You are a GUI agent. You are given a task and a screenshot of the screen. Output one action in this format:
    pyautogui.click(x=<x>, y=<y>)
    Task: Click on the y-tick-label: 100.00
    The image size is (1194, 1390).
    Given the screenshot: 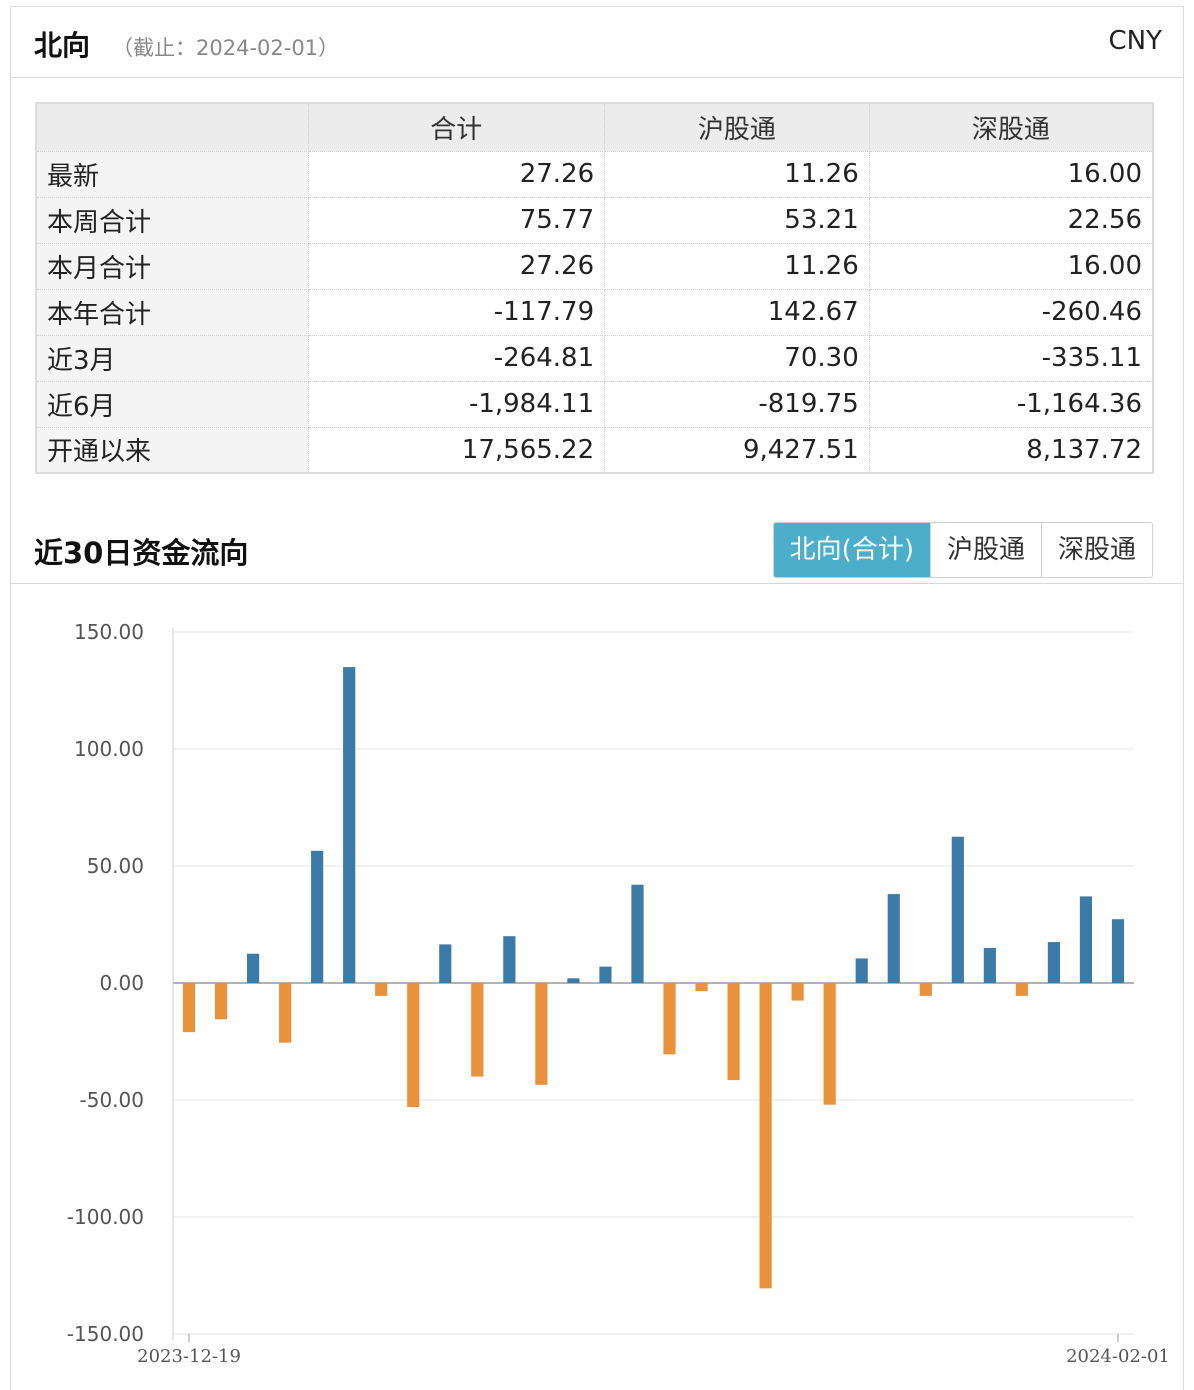 What is the action you would take?
    pyautogui.click(x=109, y=749)
    